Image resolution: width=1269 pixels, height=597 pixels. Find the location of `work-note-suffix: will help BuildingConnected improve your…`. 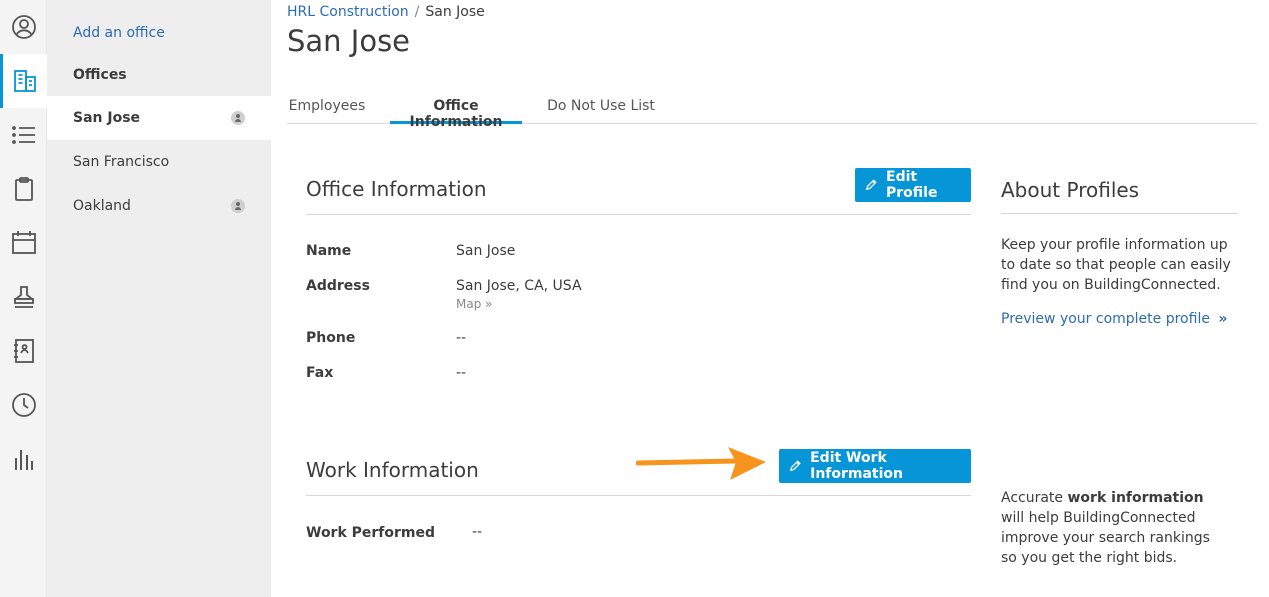

work-note-suffix: will help BuildingConnected improve your… is located at coordinates (1105, 538).